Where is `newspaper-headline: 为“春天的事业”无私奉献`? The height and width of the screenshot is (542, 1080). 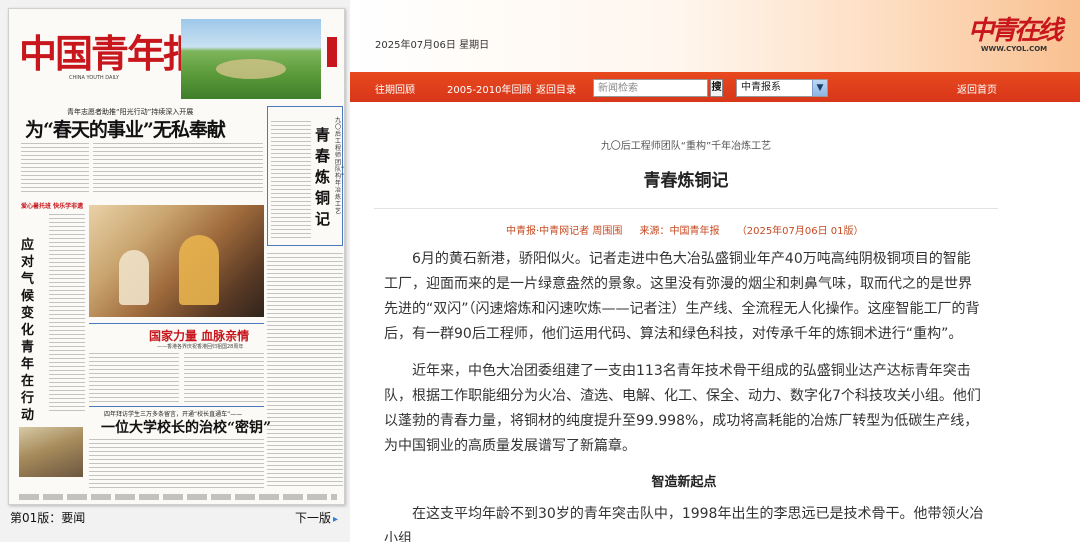 newspaper-headline: 为“春天的事业”无私奉献 is located at coordinates (125, 130).